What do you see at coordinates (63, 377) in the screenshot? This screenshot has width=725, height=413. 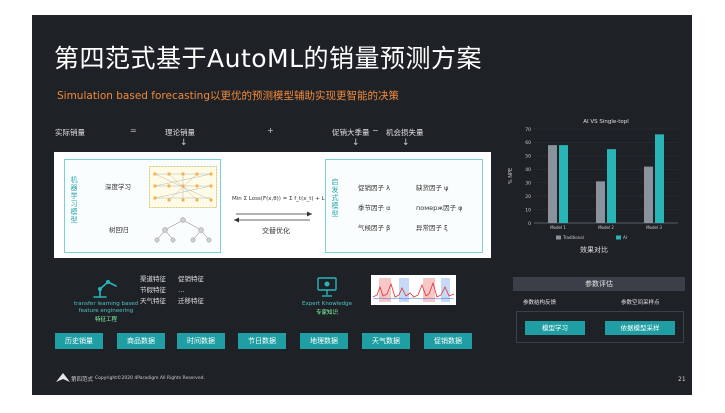 I see `brand-logo-icon` at bounding box center [63, 377].